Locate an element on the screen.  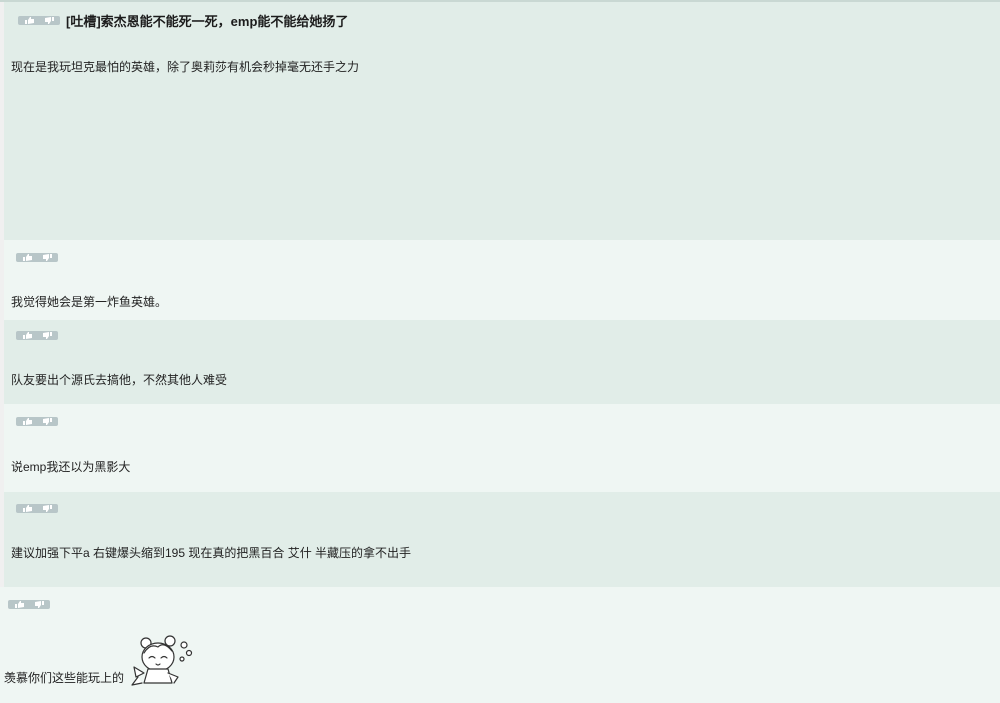
post-body: 现在是我玩坦克最怕的英雄，除了奥莉莎有机会秒掉毫无还手之力 is located at coordinates (185, 67).